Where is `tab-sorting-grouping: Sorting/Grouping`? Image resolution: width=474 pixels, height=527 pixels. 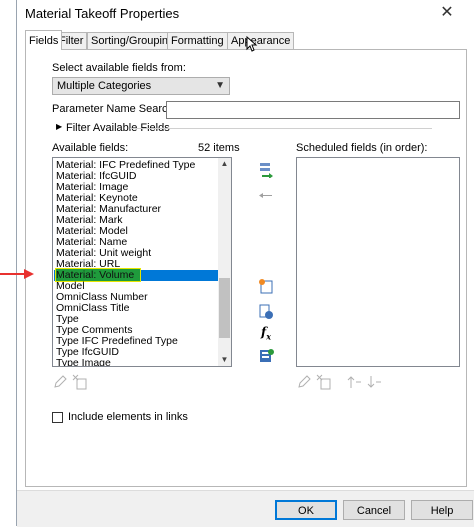 tab-sorting-grouping: Sorting/Grouping is located at coordinates (133, 40).